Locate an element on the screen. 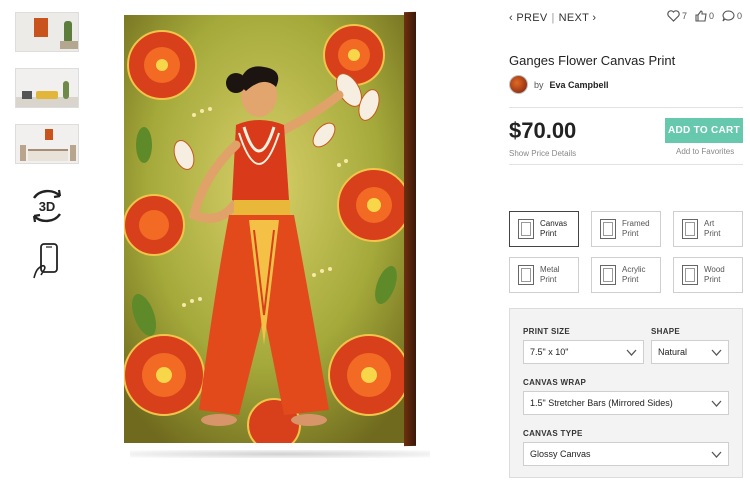  3d-view-icon: 3D is located at coordinates (47, 206).